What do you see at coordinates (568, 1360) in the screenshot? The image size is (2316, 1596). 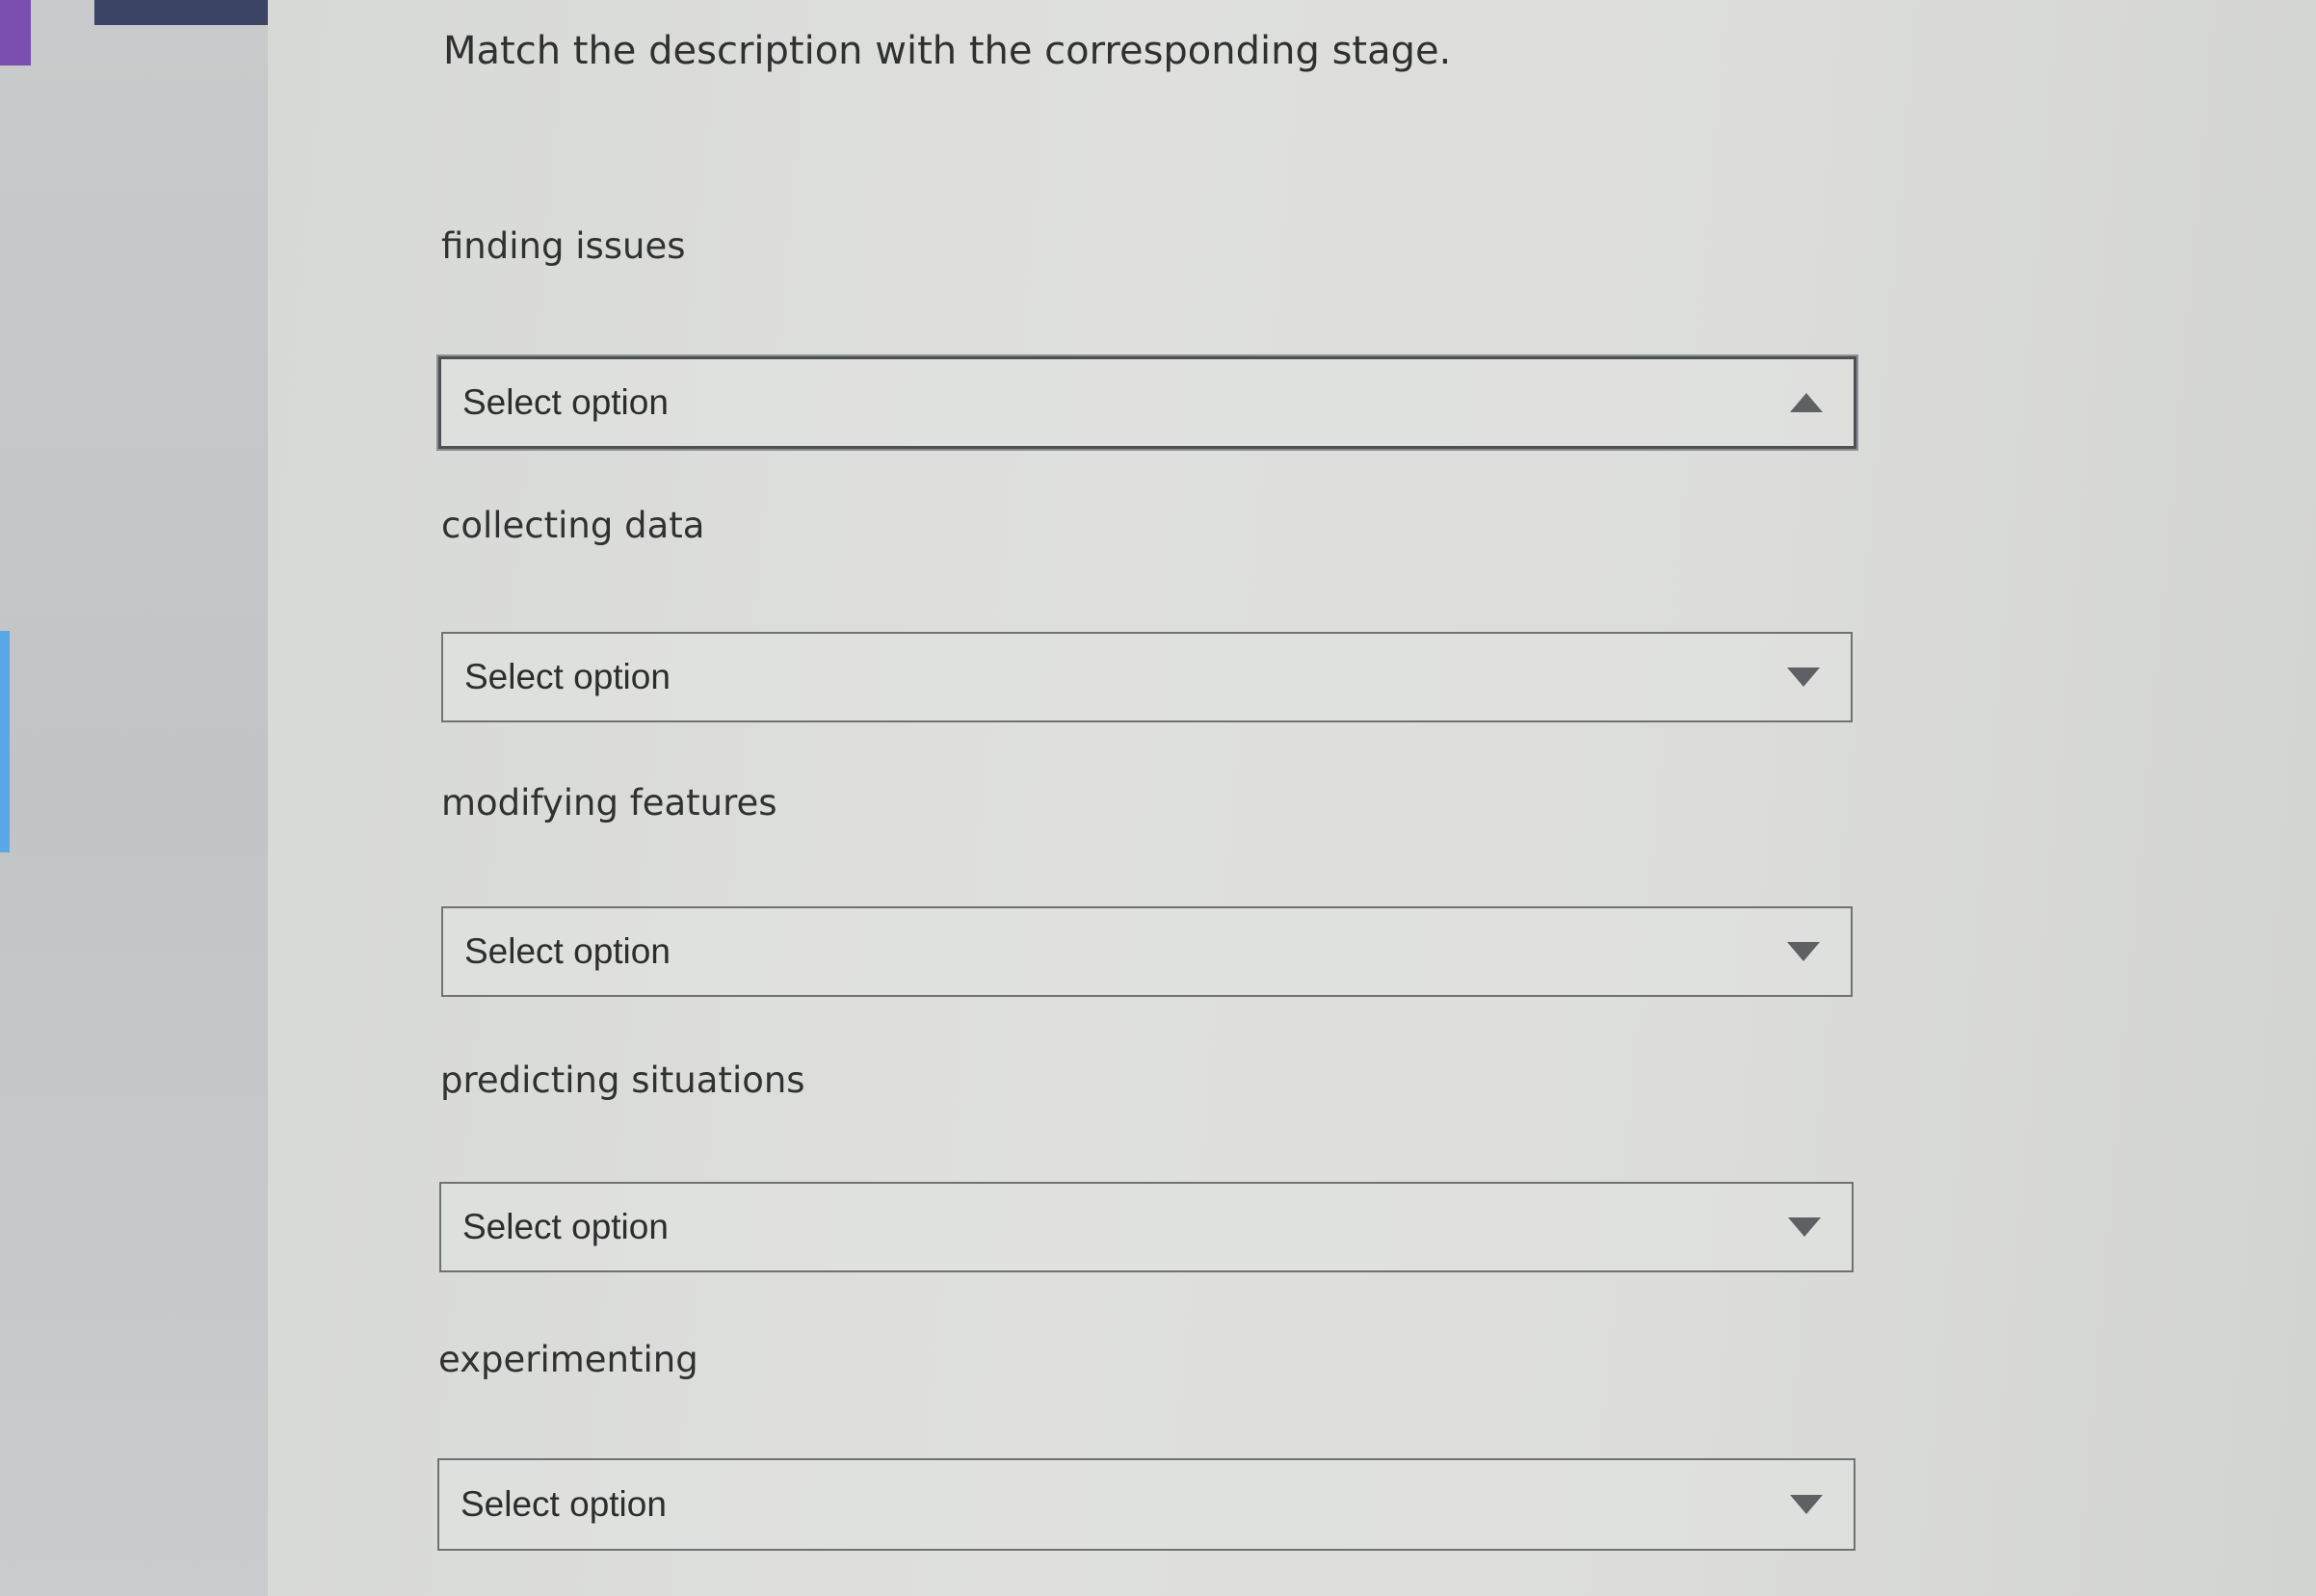 I see `item-label-experimenting: experimenting` at bounding box center [568, 1360].